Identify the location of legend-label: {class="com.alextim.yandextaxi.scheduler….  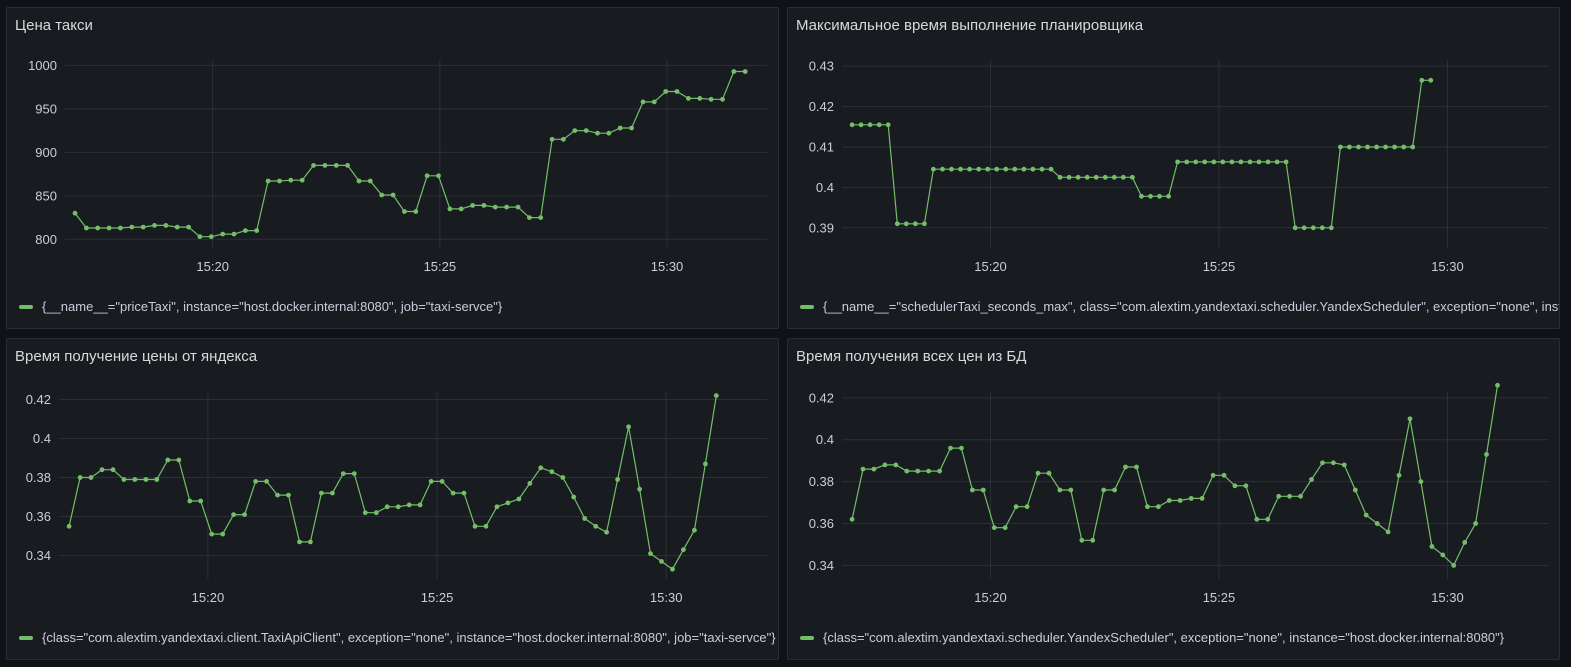
(1164, 637).